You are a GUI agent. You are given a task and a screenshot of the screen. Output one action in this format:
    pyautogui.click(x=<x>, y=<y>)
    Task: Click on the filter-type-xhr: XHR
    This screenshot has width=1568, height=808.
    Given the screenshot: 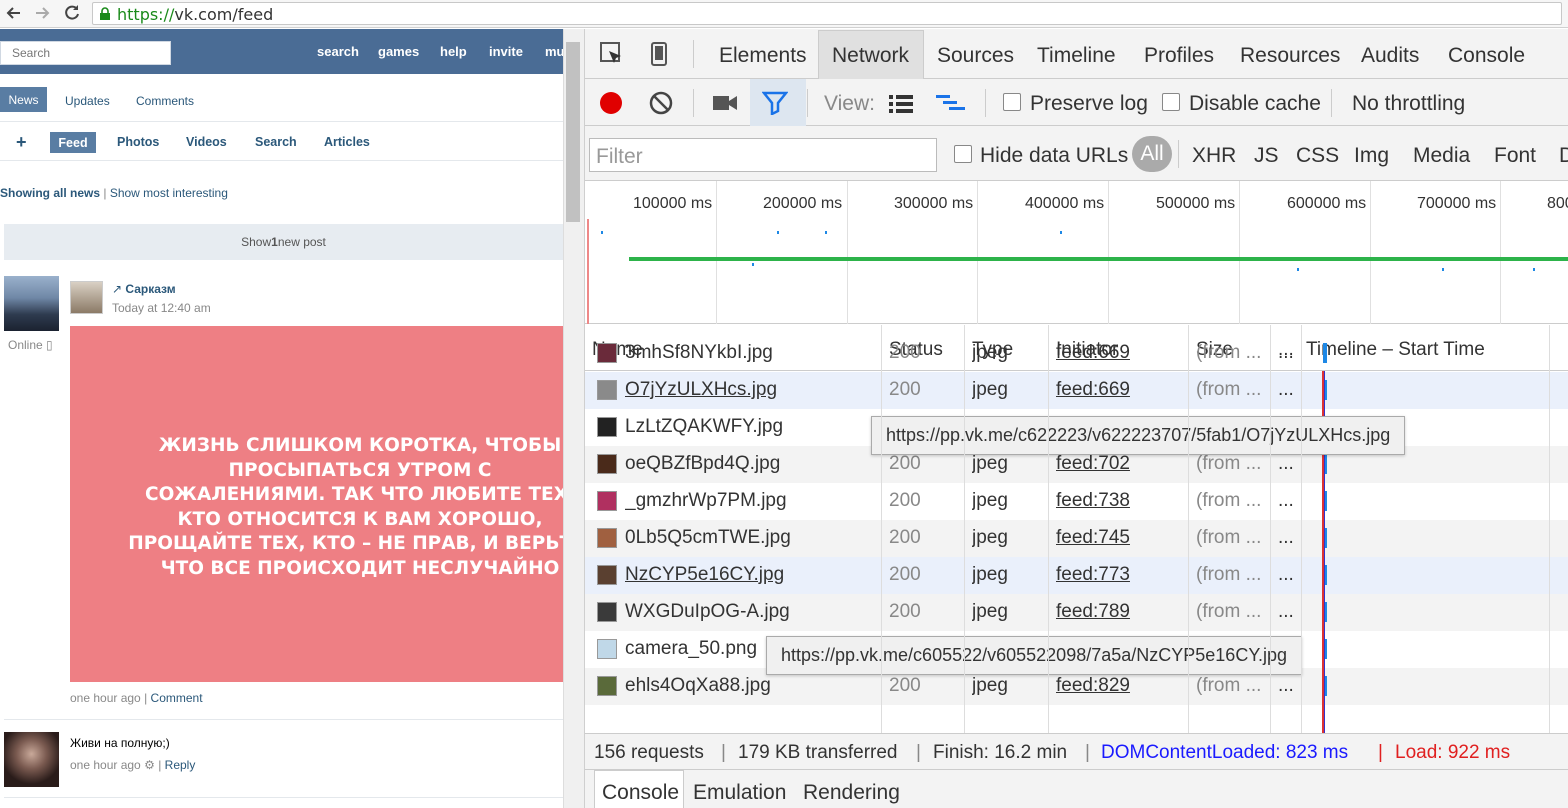 What is the action you would take?
    pyautogui.click(x=1214, y=156)
    